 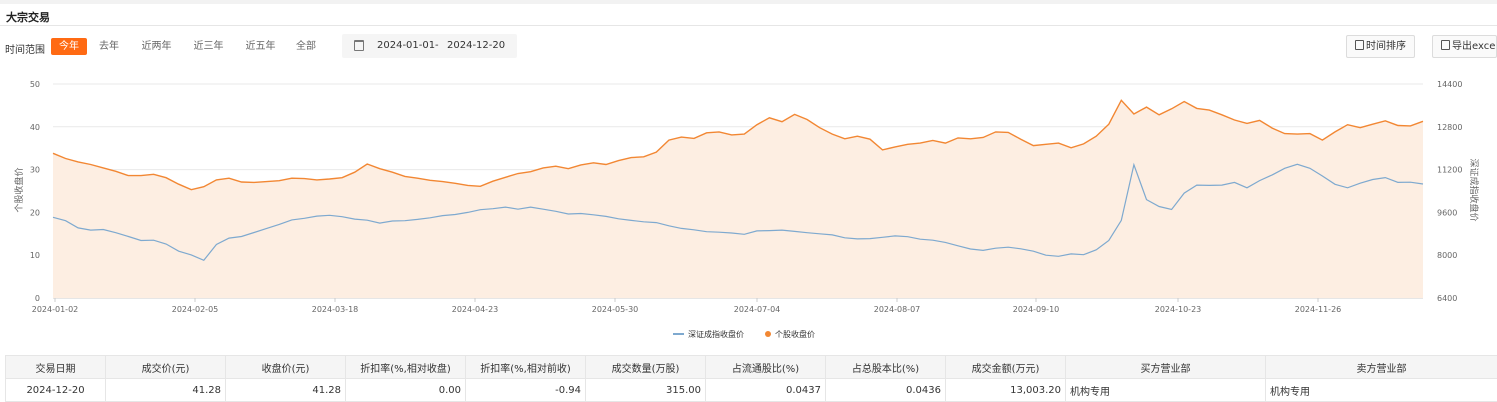 I want to click on column-header: 占流通股比(%), so click(x=766, y=367).